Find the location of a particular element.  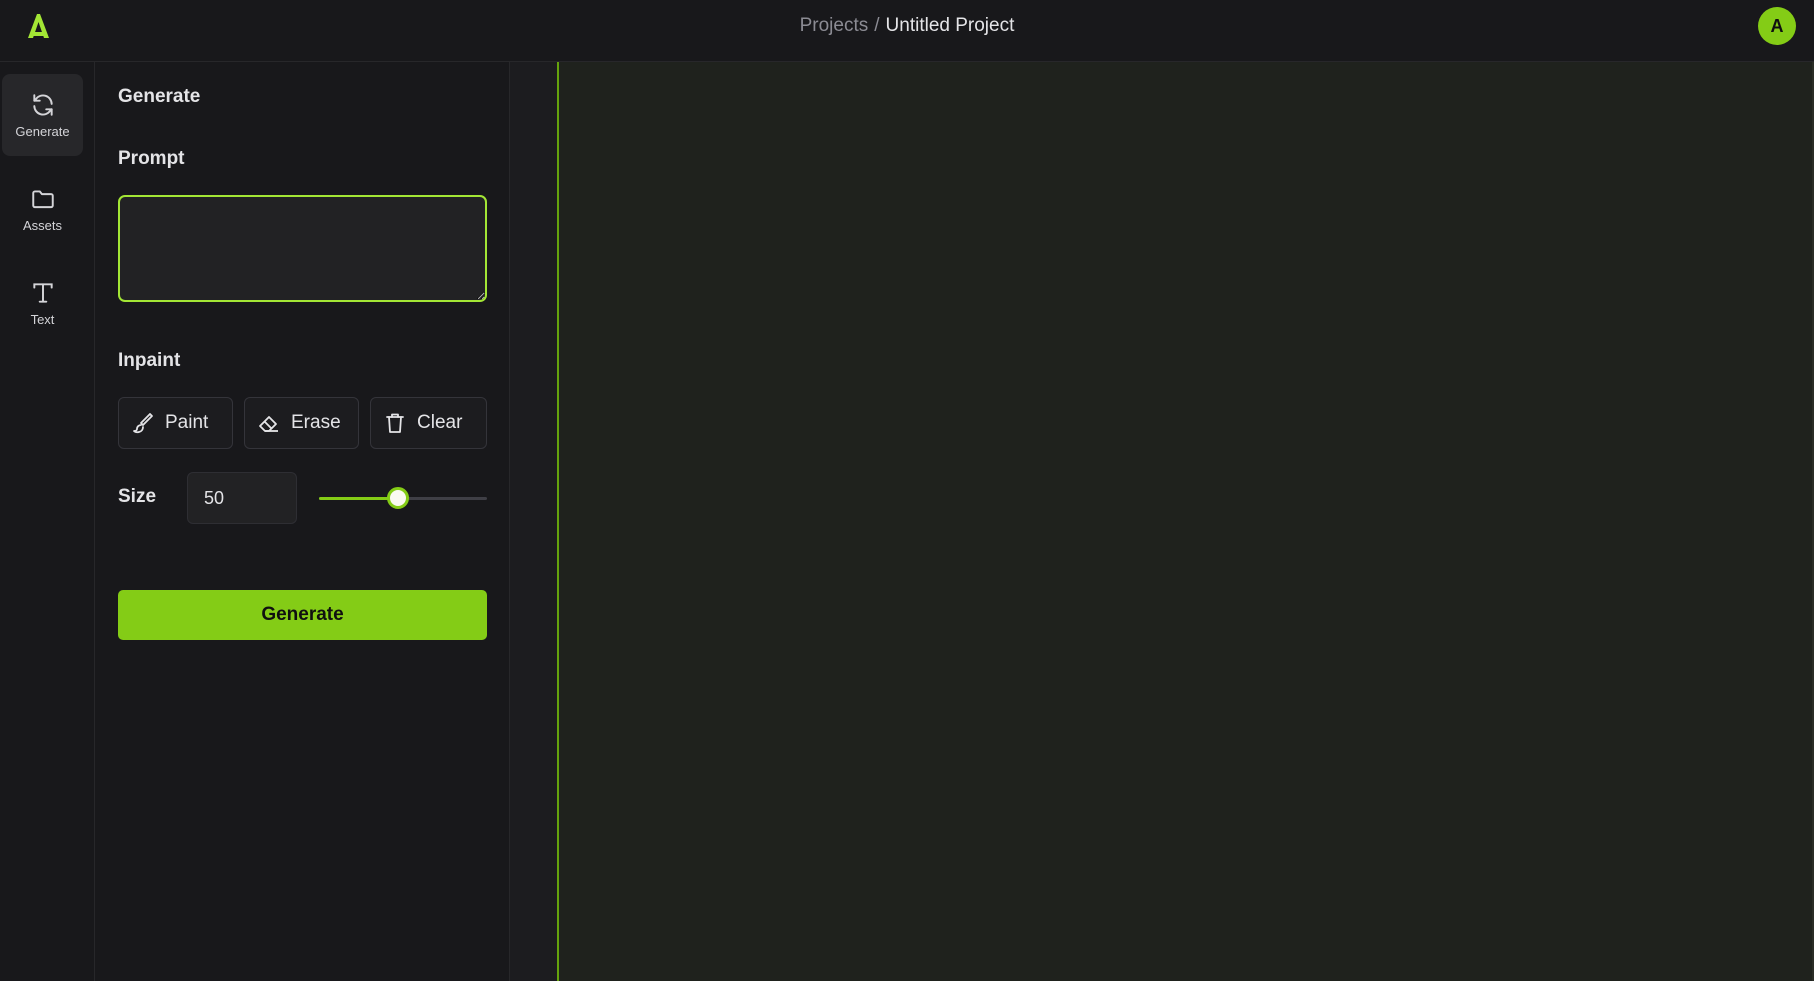

generate-button: Generate is located at coordinates (302, 615).